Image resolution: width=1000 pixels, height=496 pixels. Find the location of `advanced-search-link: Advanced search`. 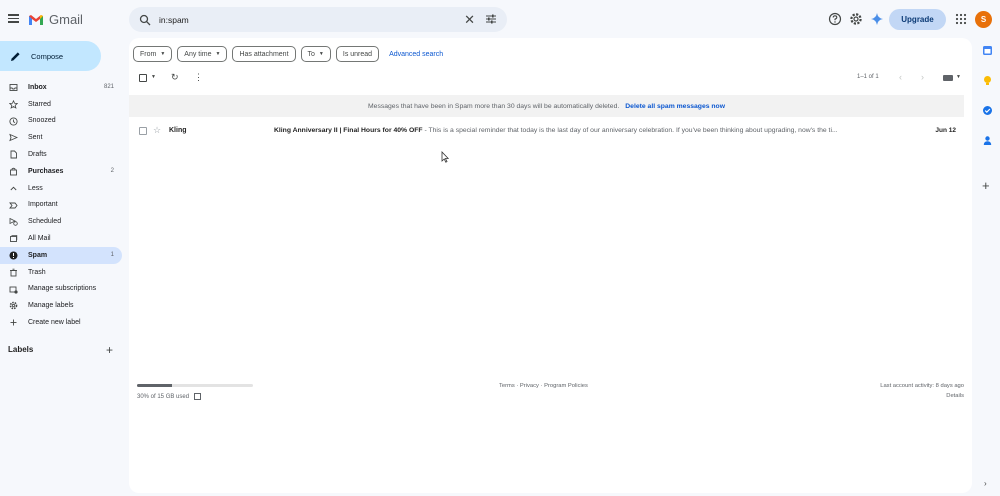

advanced-search-link: Advanced search is located at coordinates (416, 54).